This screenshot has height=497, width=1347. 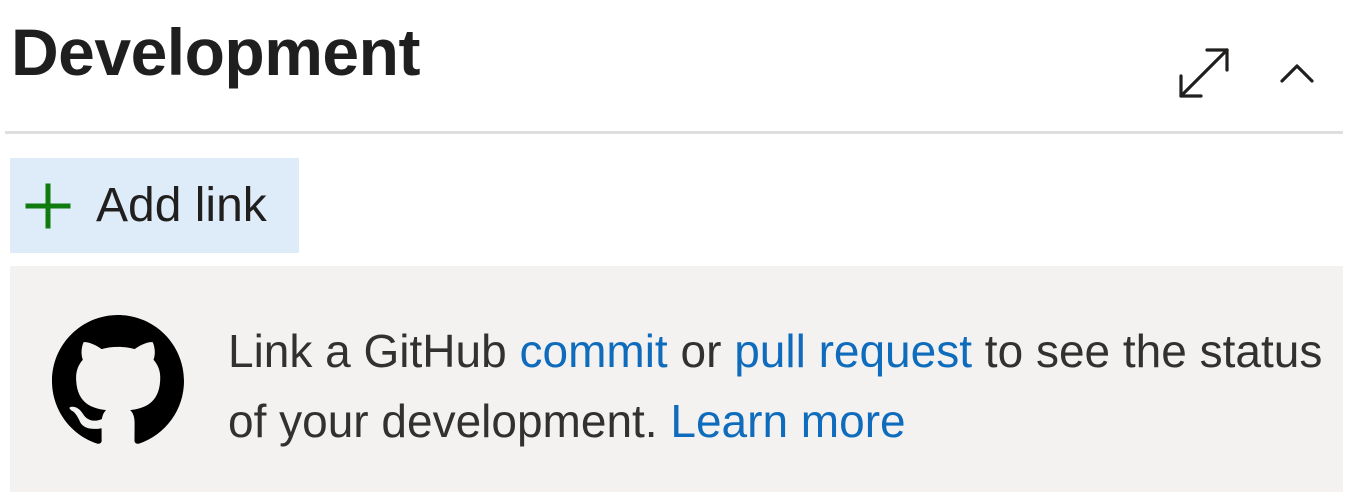 I want to click on collapse-button, so click(x=1297, y=73).